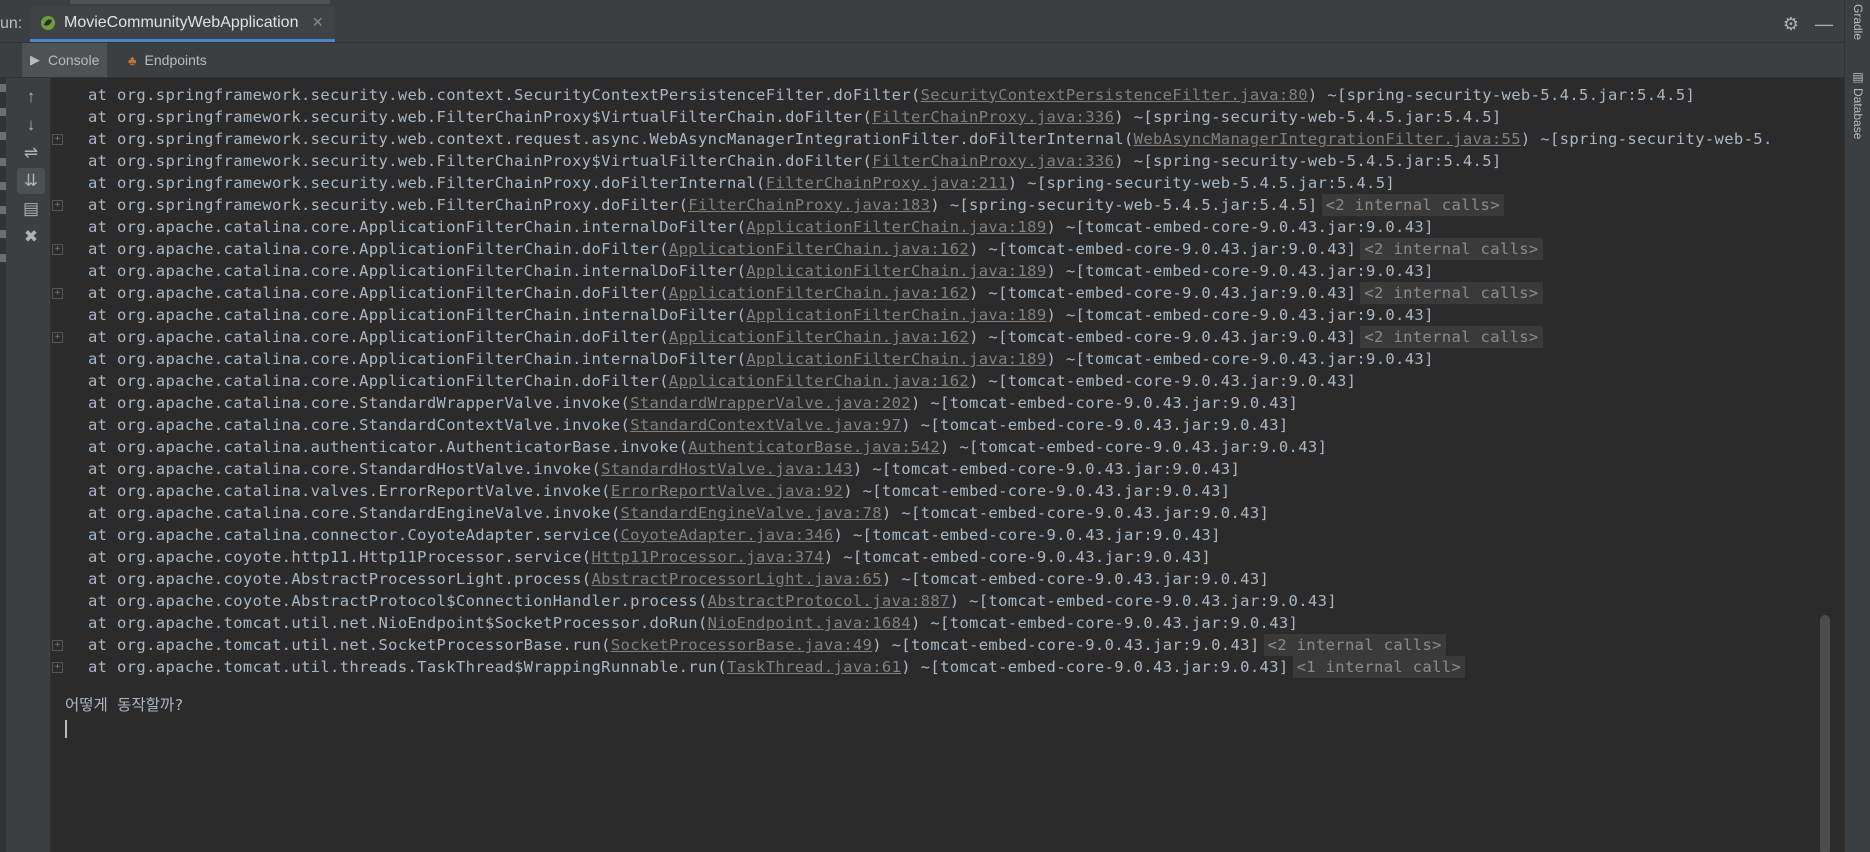 The height and width of the screenshot is (852, 1870). I want to click on source-link: FilterChainProxy.java:183, so click(809, 205).